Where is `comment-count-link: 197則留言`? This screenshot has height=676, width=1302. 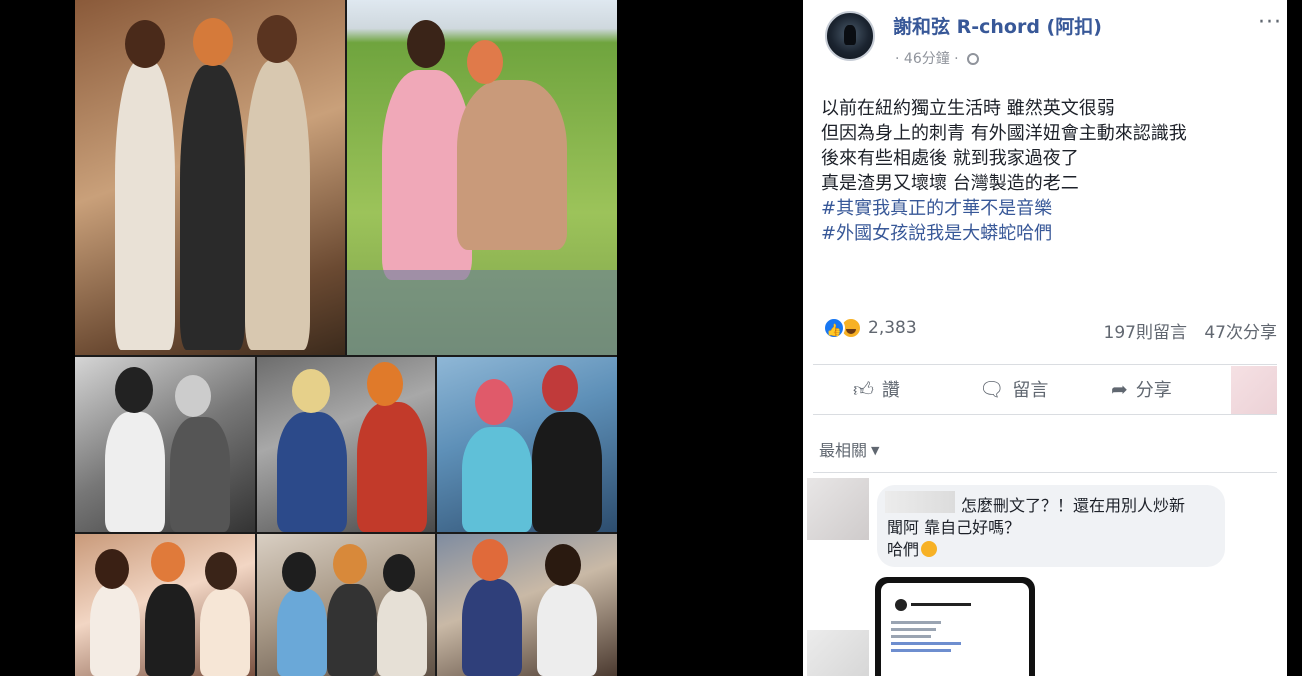
comment-count-link: 197則留言 is located at coordinates (1145, 333).